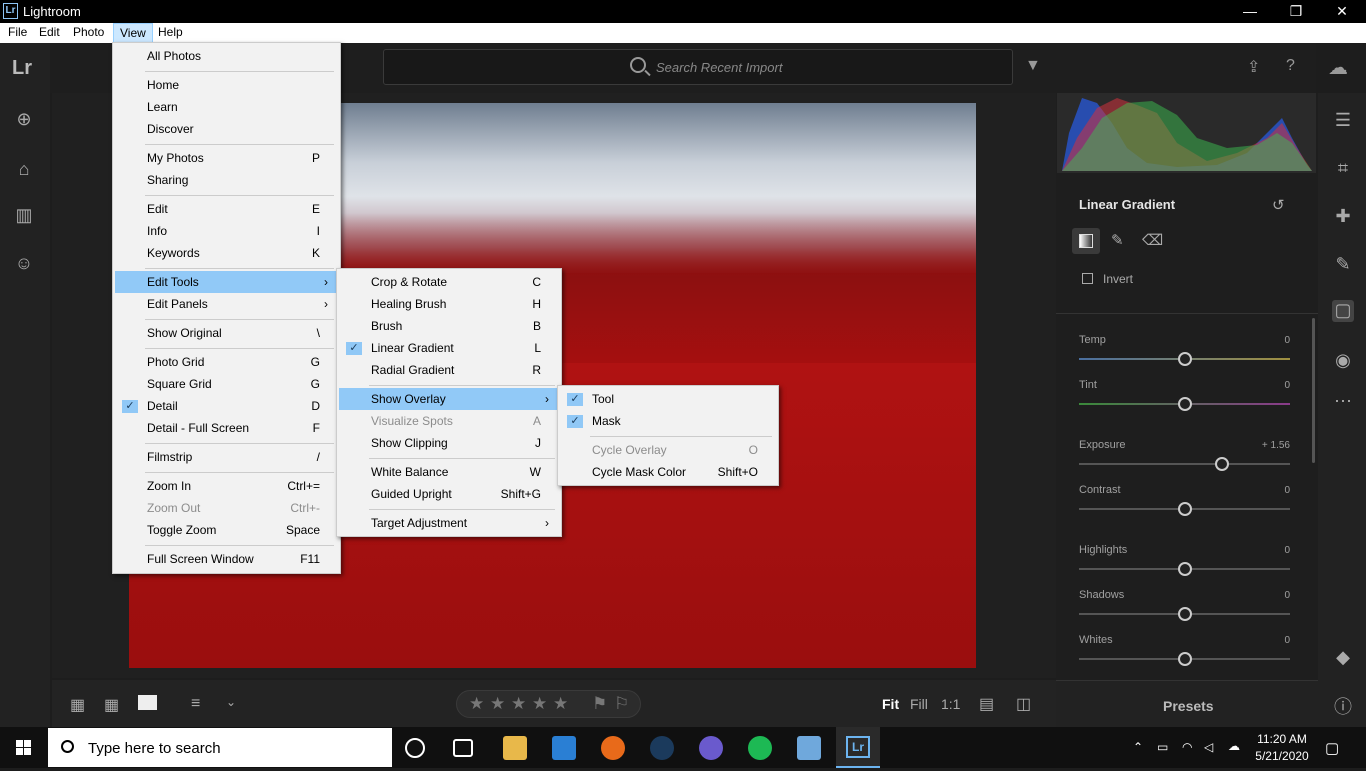 The height and width of the screenshot is (771, 1366). I want to click on menu-edit-view: Edit E, so click(226, 209).